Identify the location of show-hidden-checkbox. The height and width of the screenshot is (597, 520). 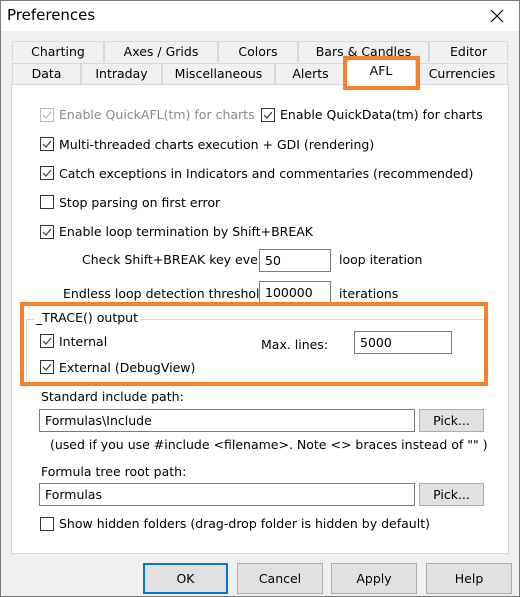
(47, 524).